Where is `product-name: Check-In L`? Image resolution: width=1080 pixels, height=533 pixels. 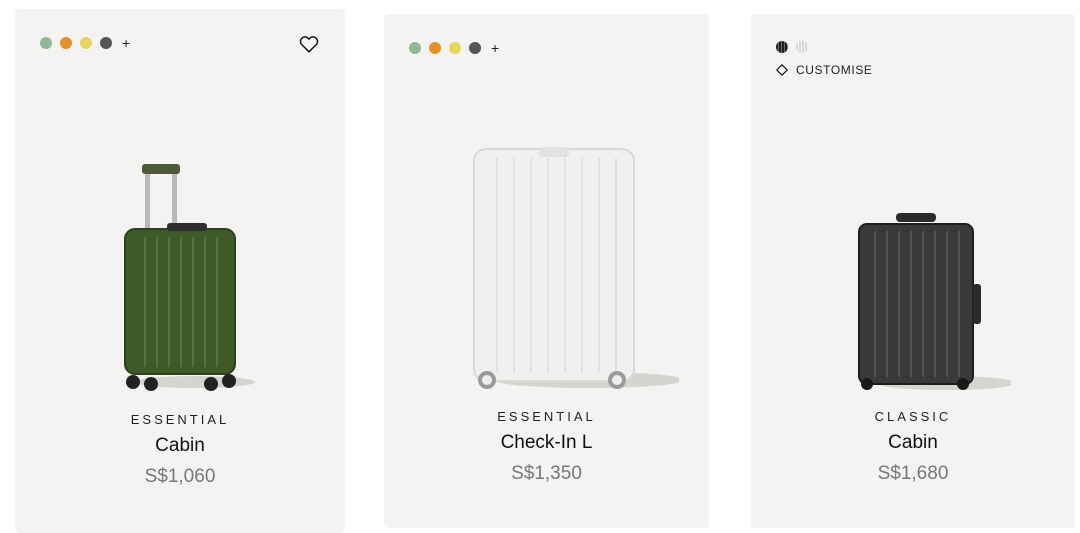
product-name: Check-In L is located at coordinates (546, 443).